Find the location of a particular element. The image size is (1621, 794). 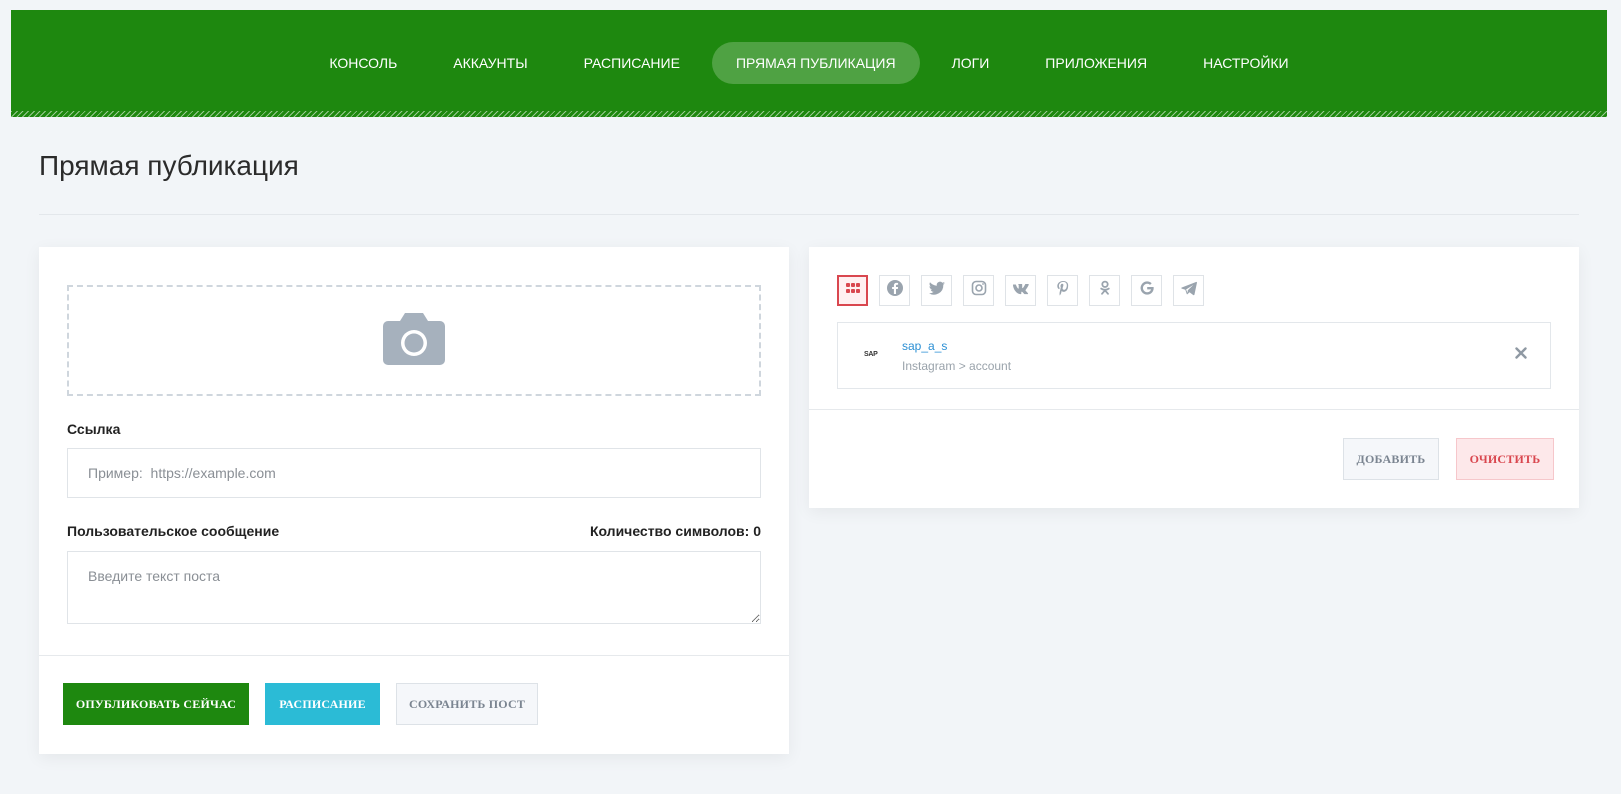

filter-vk is located at coordinates (1020, 290).